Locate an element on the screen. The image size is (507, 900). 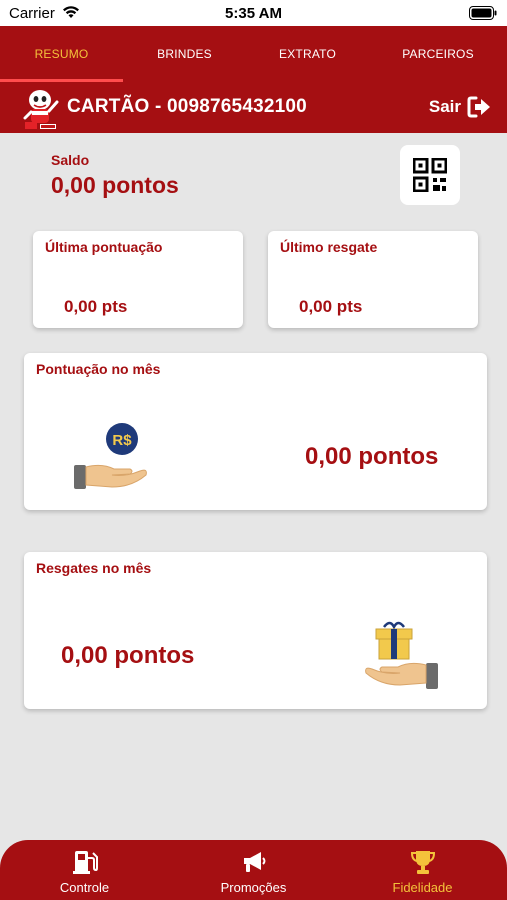
nav-item-controle: Controle is located at coordinates (84, 870).